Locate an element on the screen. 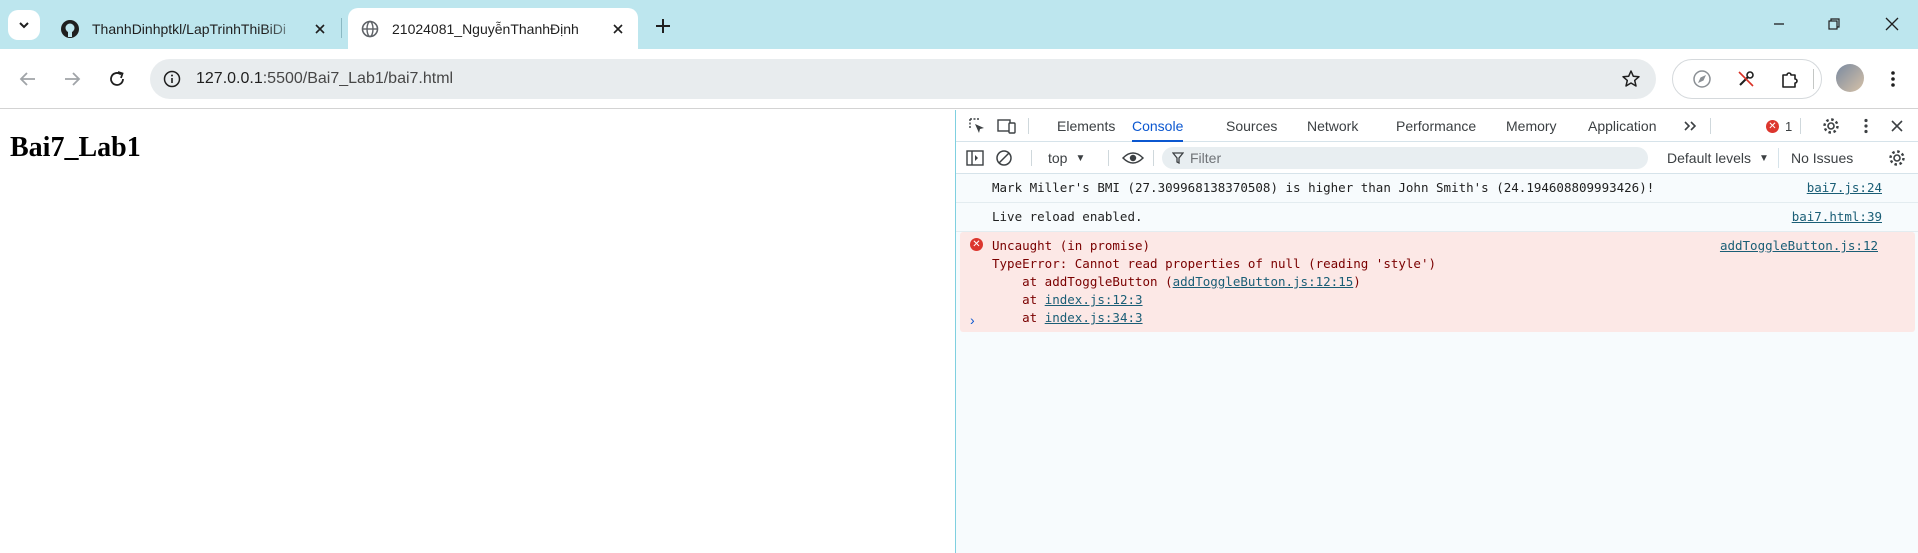  address-bar: 127.0.0.1:5500/Bai7_Lab1/bai7.html is located at coordinates (903, 79).